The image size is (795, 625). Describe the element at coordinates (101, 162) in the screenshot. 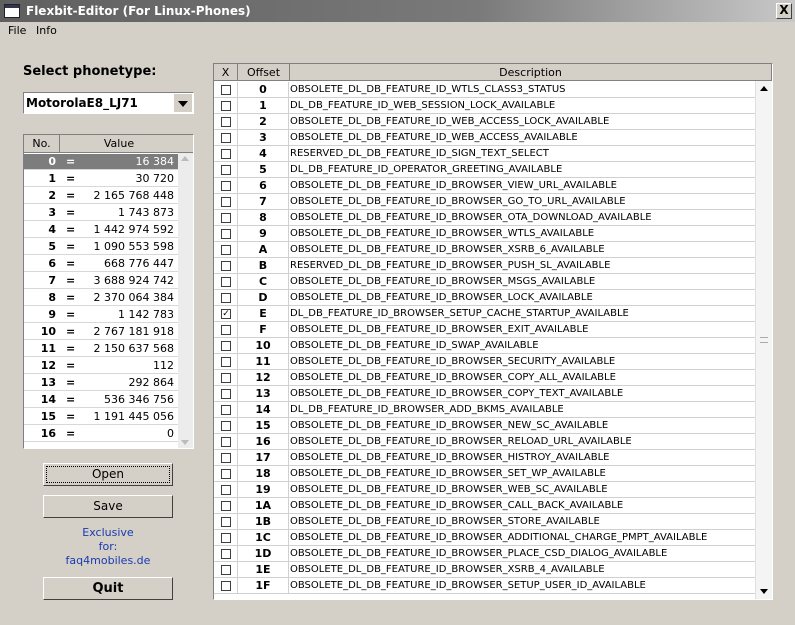

I see `value-row: 0 = 16 384` at that location.